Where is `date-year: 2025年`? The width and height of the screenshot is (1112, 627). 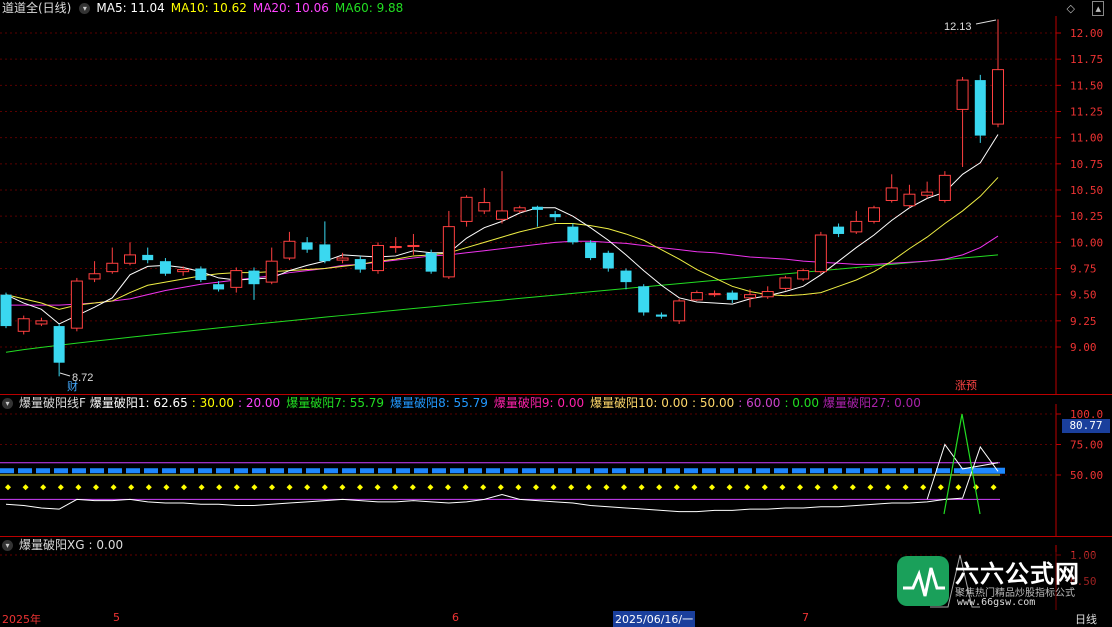
date-year: 2025年 is located at coordinates (21, 619).